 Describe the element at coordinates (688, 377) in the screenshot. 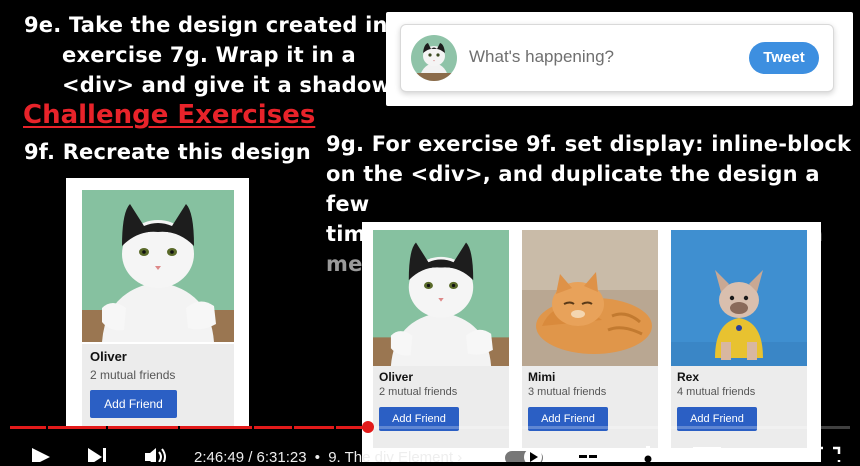

I see `friend-name: Rex` at that location.